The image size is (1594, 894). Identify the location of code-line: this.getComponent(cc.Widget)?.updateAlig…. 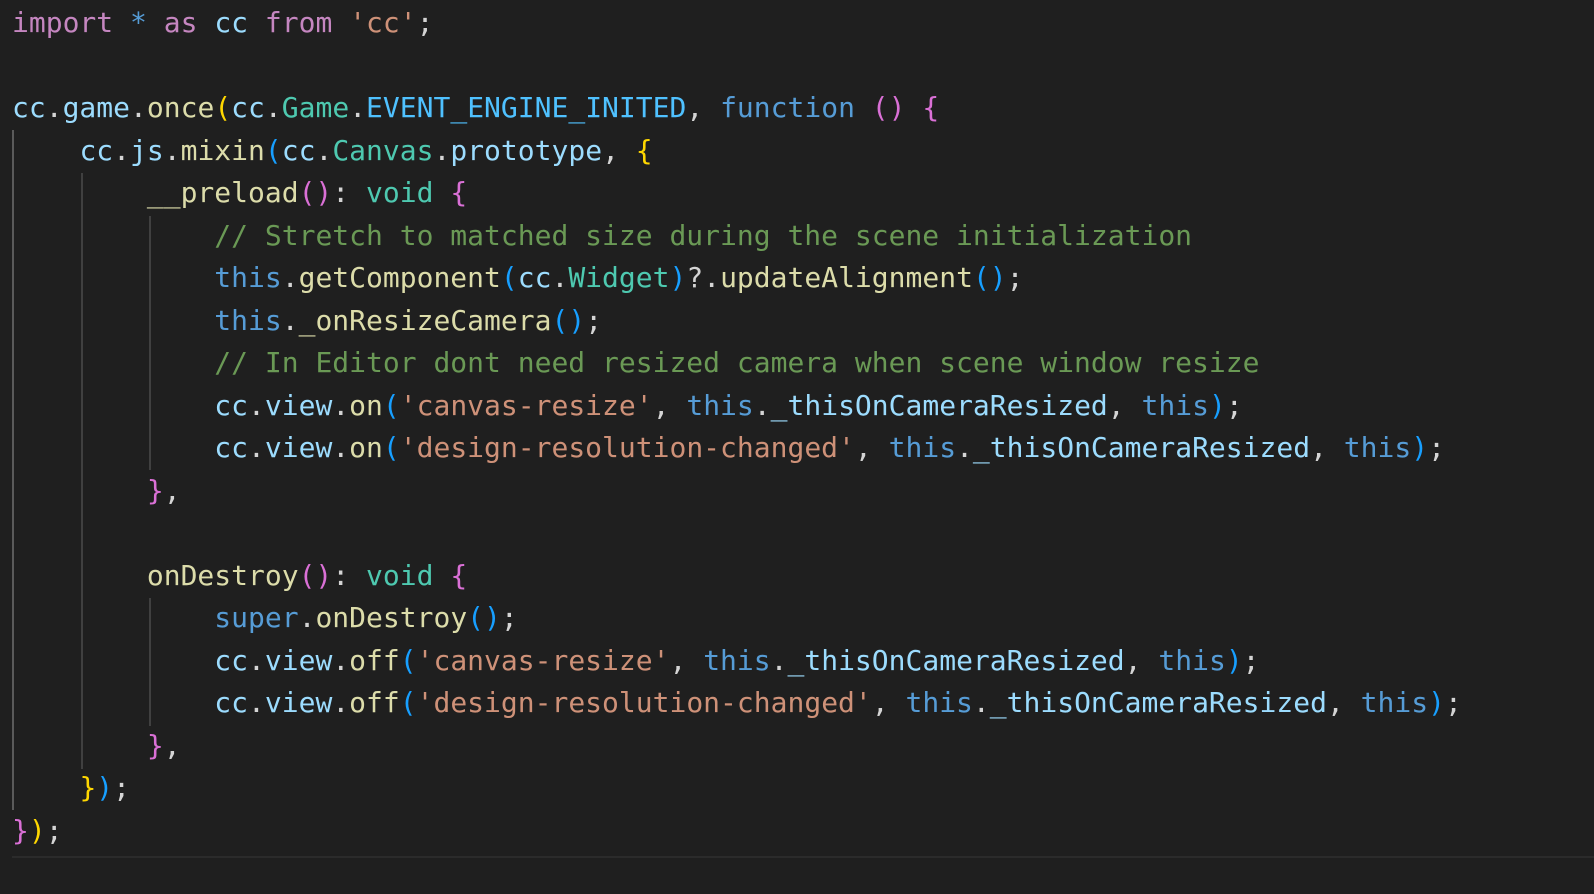
(517, 278).